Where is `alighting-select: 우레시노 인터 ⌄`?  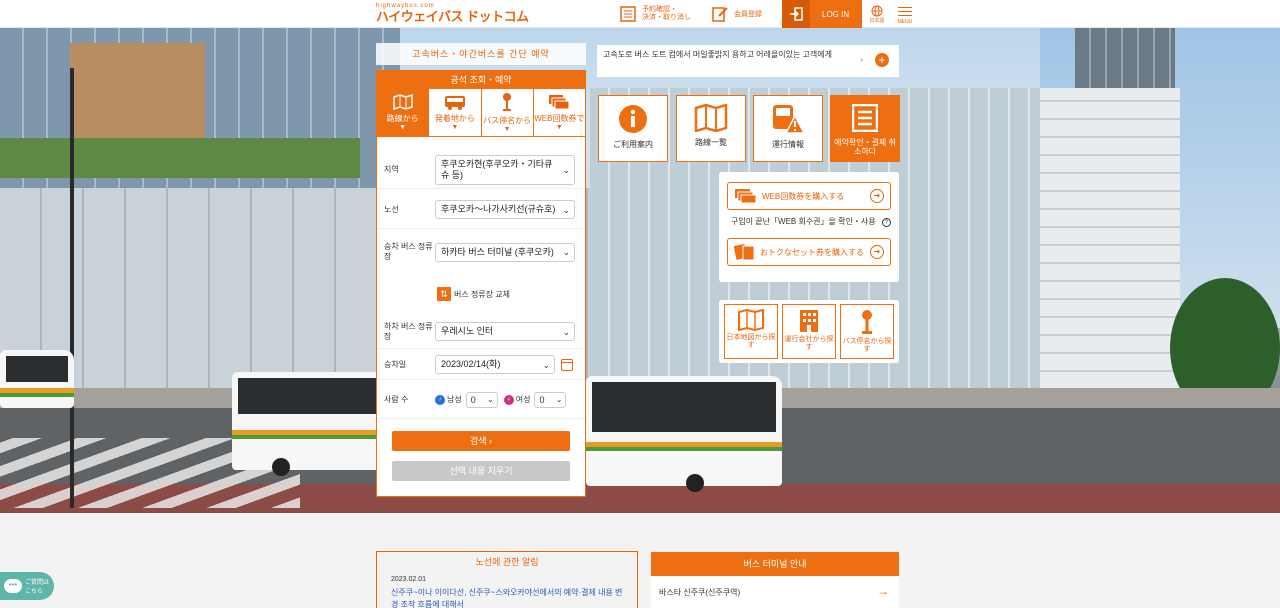
alighting-select: 우레시노 인터 ⌄ is located at coordinates (505, 331).